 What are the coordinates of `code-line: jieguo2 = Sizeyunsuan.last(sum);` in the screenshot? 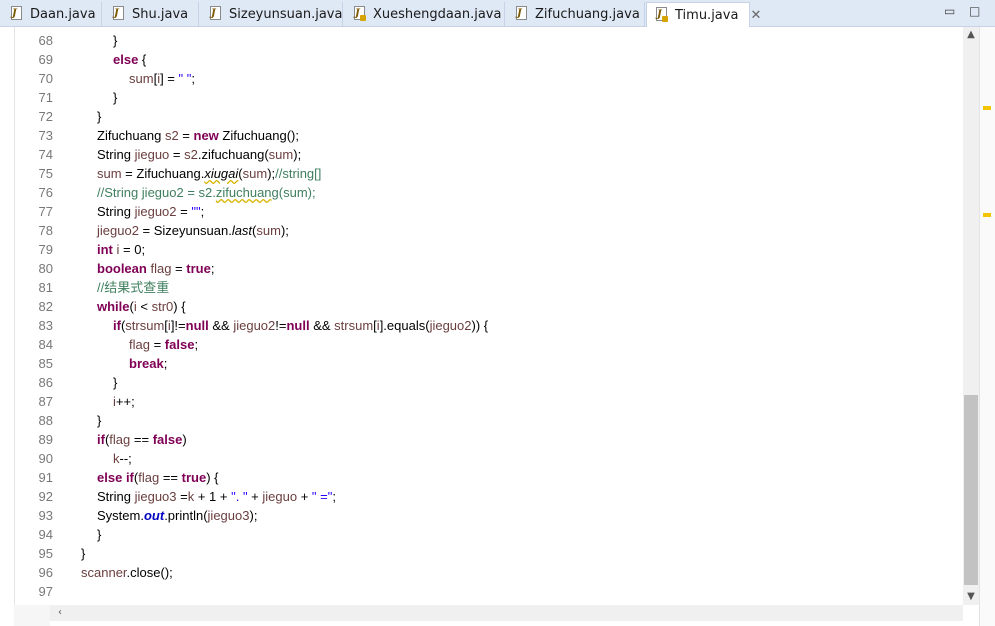 It's located at (193, 230).